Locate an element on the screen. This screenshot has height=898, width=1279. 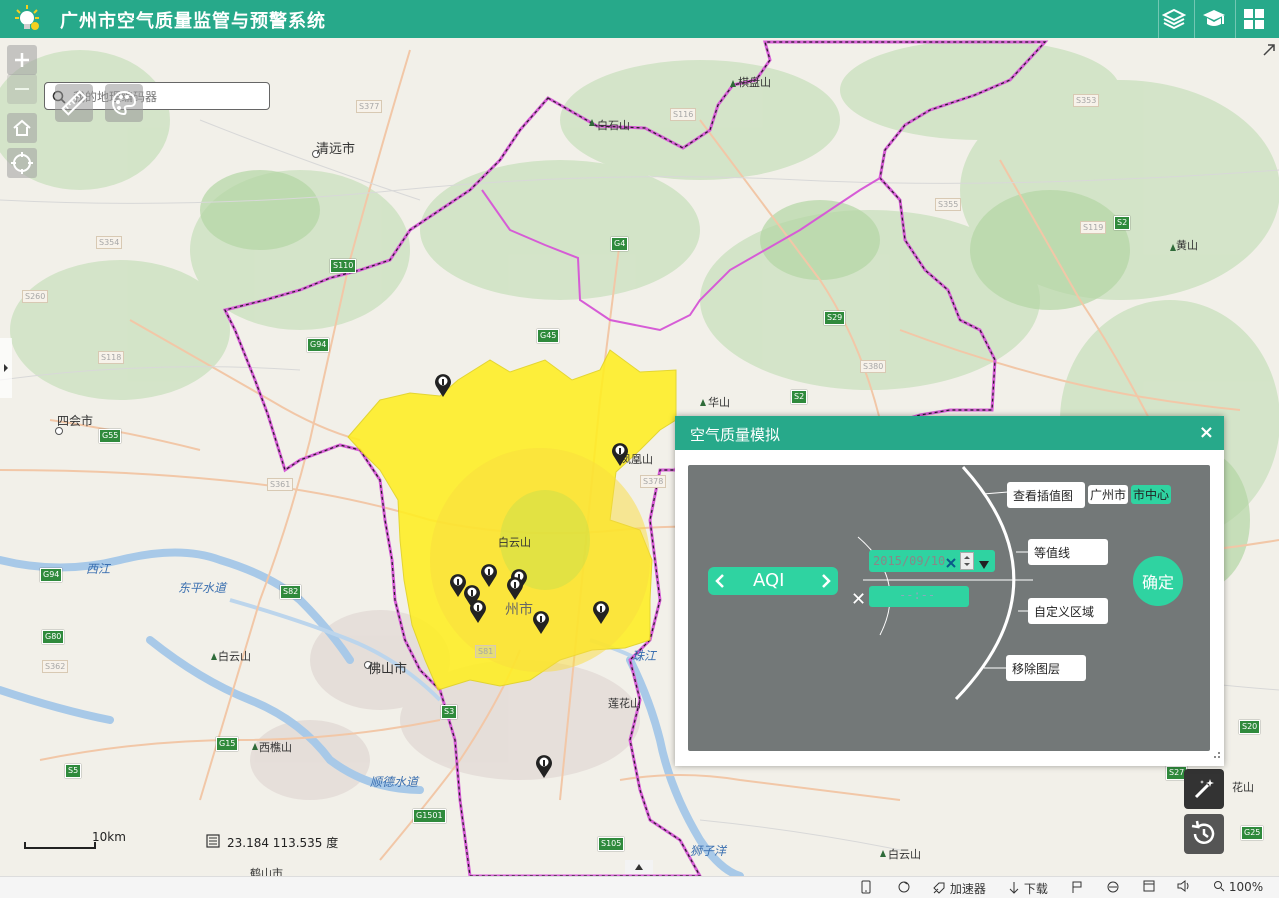
cancel-x-icon: ✕ is located at coordinates (858, 599).